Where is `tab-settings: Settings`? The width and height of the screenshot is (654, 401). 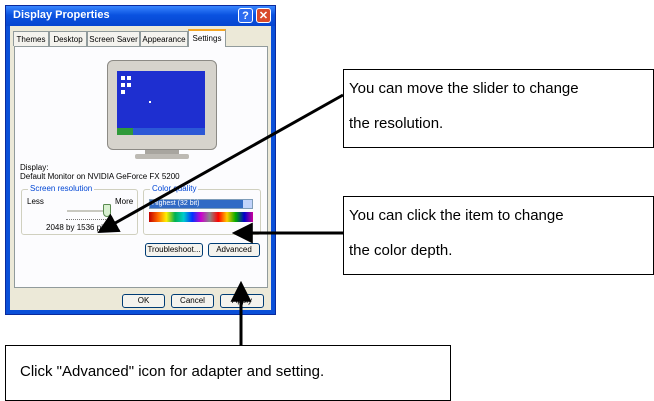 tab-settings: Settings is located at coordinates (207, 38).